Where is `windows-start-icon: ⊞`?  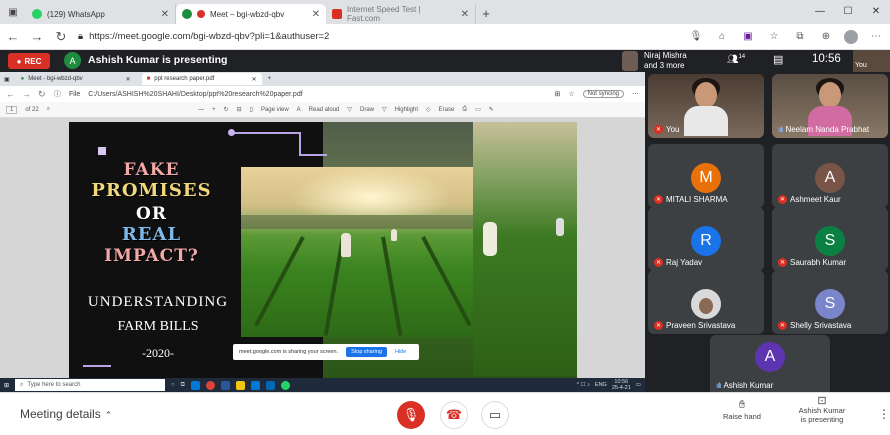
windows-start-icon: ⊞ is located at coordinates (7, 385).